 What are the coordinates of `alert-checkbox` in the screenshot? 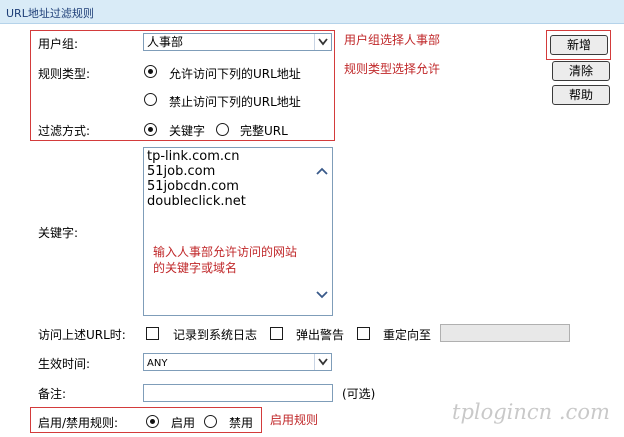 It's located at (276, 333).